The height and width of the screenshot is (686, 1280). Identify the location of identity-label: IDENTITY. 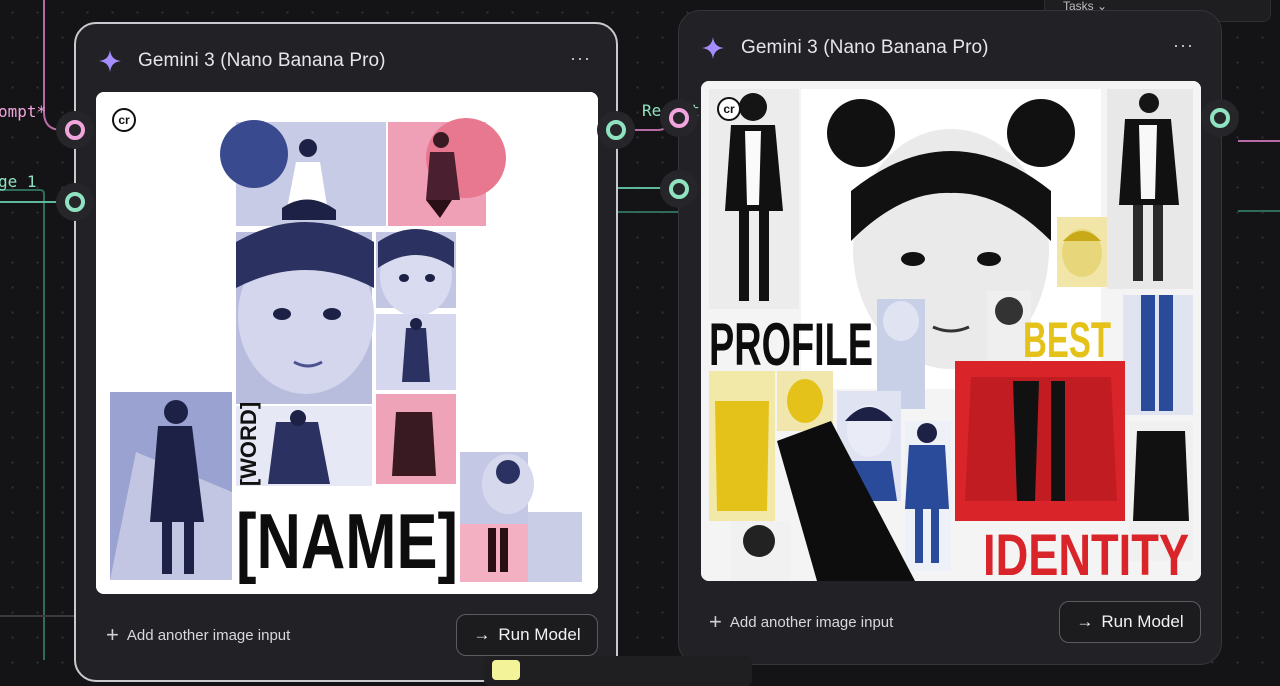
(1086, 552).